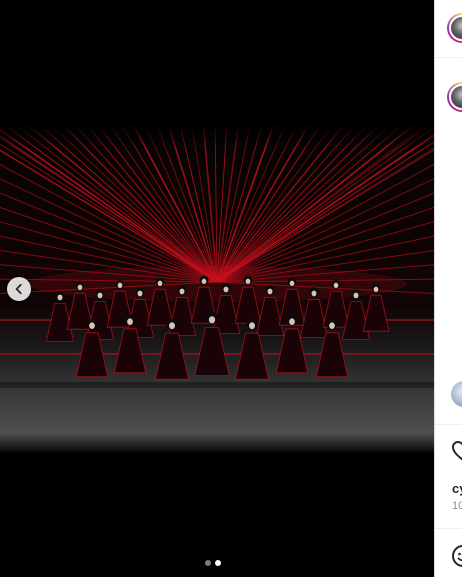 Image resolution: width=462 pixels, height=577 pixels. I want to click on caption-avatar, so click(454, 97).